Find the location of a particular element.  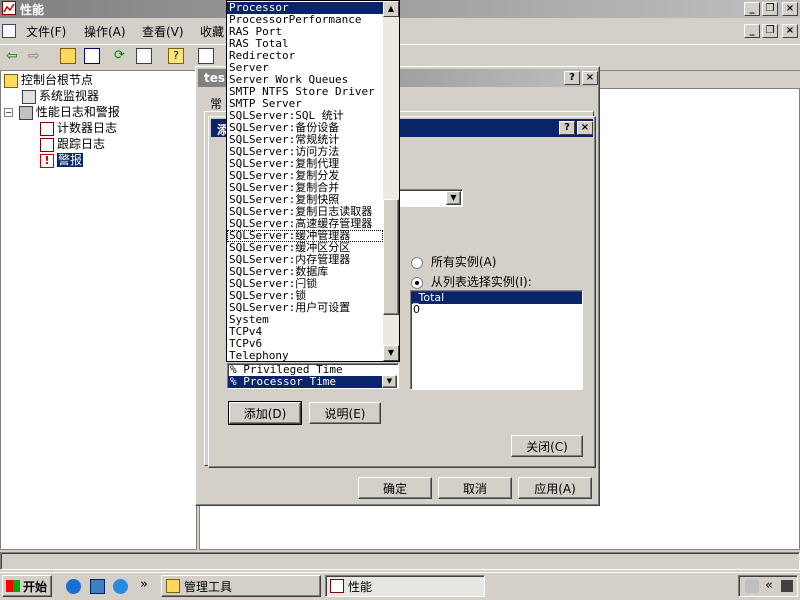

menu-bar: 文件(F) 操作(A) 查看(V) 收藏 _ ❐ × is located at coordinates (400, 31).